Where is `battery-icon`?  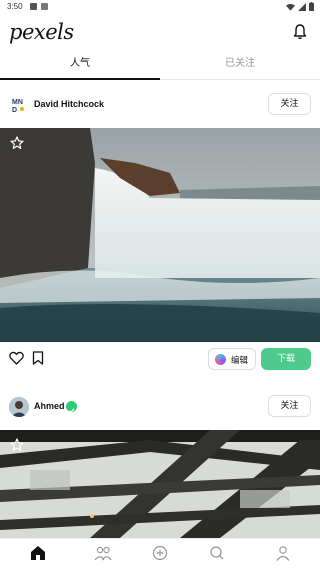
battery-icon is located at coordinates (311, 6).